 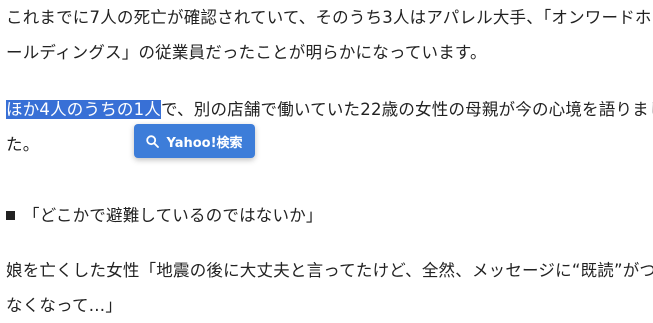 I want to click on selected-text: ほか4人のうちの1人, so click(x=83, y=109).